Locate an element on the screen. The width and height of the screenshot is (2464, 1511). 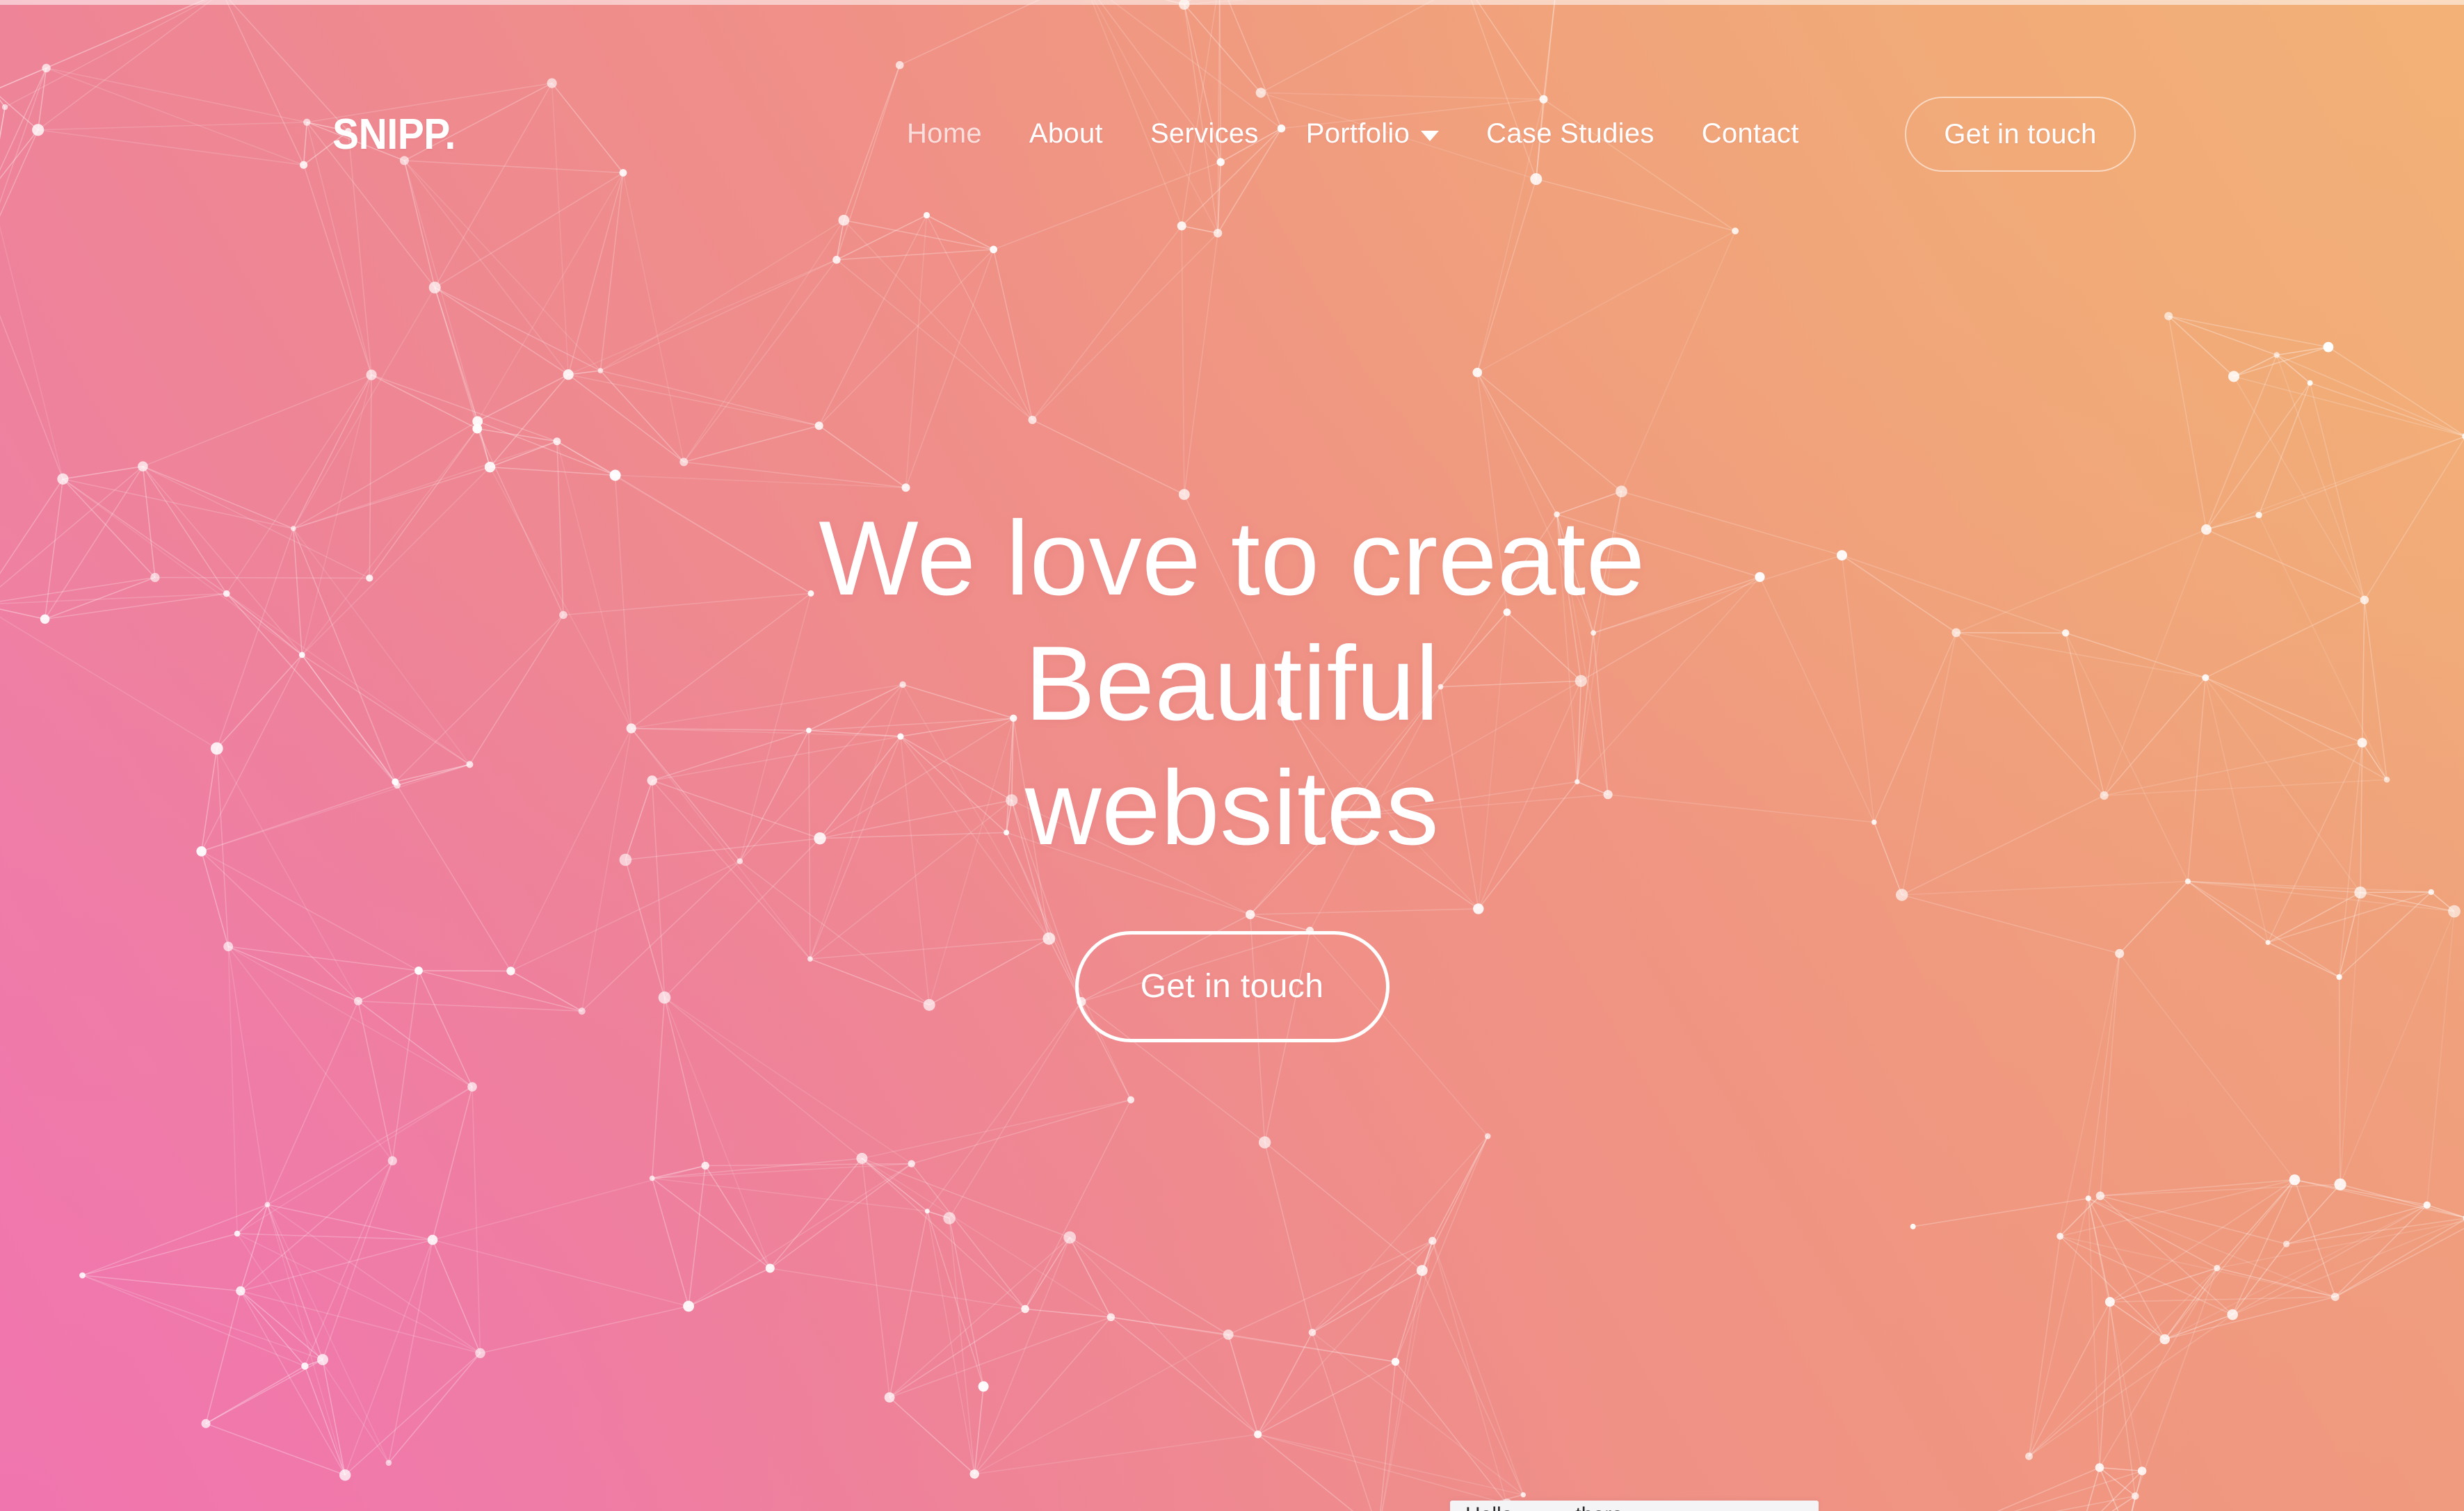
nav-item-label: Case Studies is located at coordinates (1570, 133).